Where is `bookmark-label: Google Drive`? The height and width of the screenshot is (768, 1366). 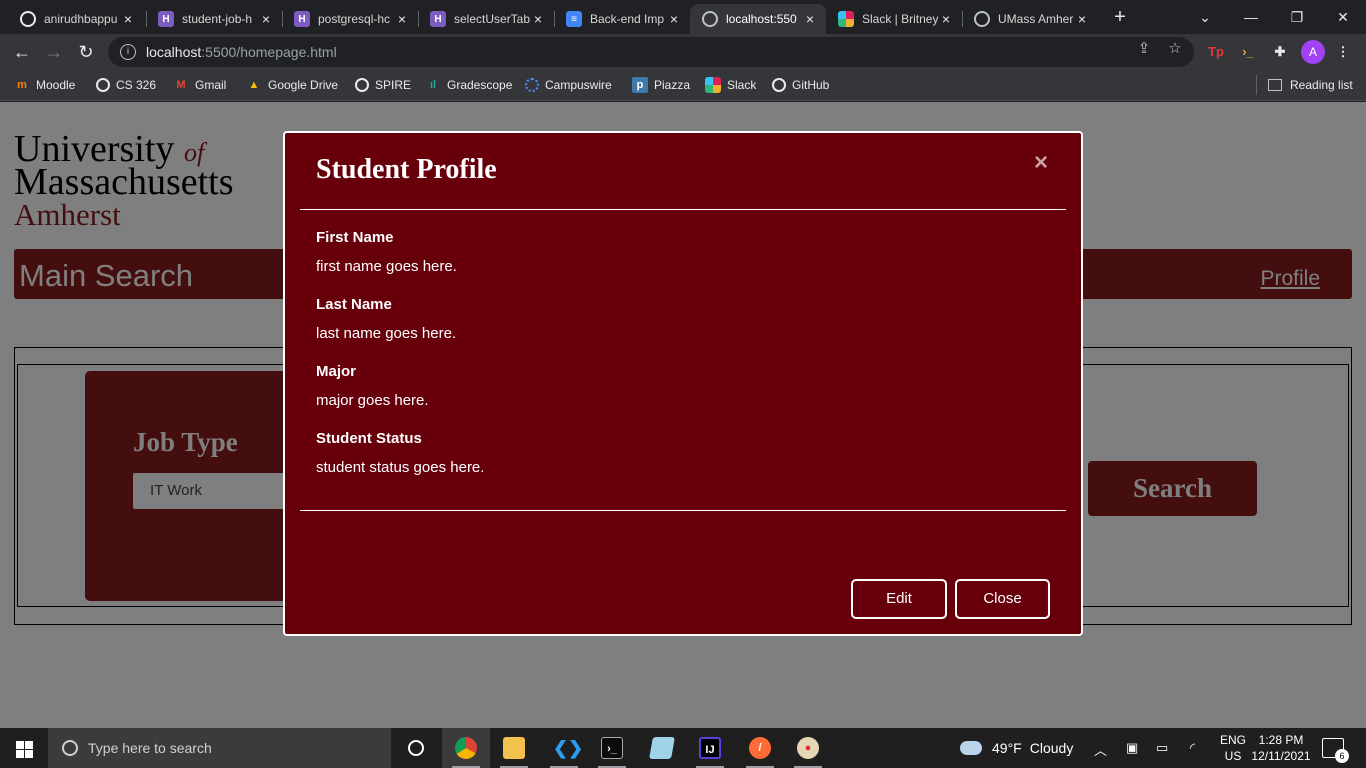 bookmark-label: Google Drive is located at coordinates (303, 85).